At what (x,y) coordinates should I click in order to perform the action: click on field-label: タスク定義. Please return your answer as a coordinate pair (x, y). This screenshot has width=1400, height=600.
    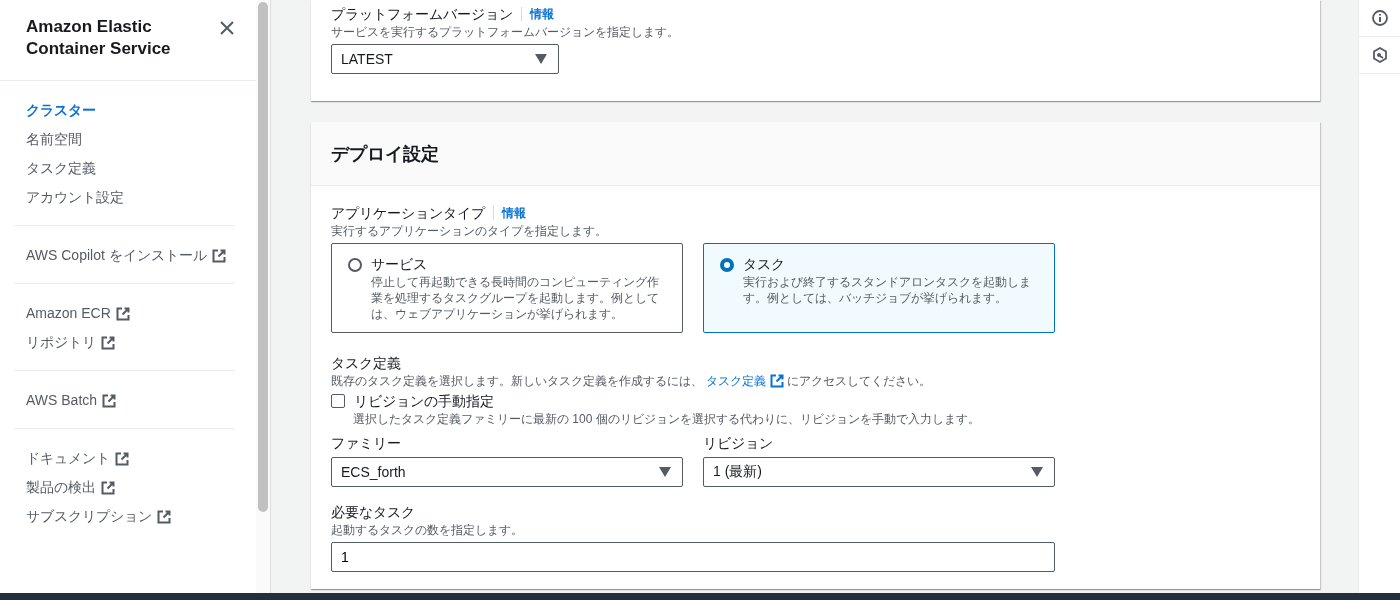
    Looking at the image, I should click on (366, 363).